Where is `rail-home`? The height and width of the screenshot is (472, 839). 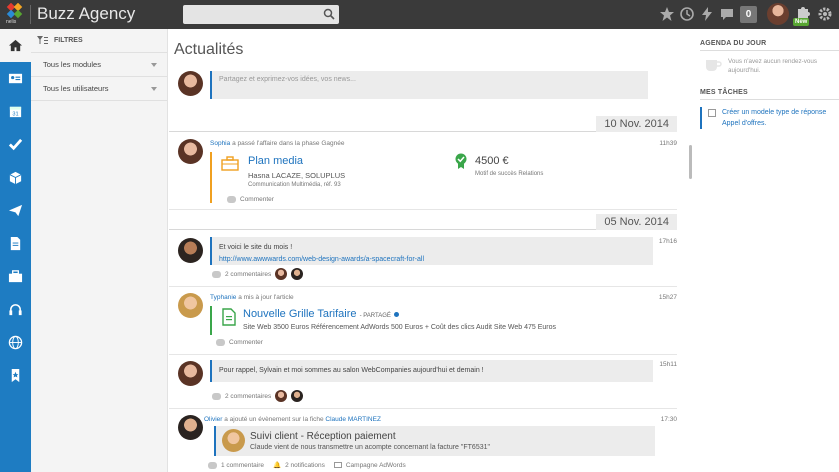 rail-home is located at coordinates (15, 45).